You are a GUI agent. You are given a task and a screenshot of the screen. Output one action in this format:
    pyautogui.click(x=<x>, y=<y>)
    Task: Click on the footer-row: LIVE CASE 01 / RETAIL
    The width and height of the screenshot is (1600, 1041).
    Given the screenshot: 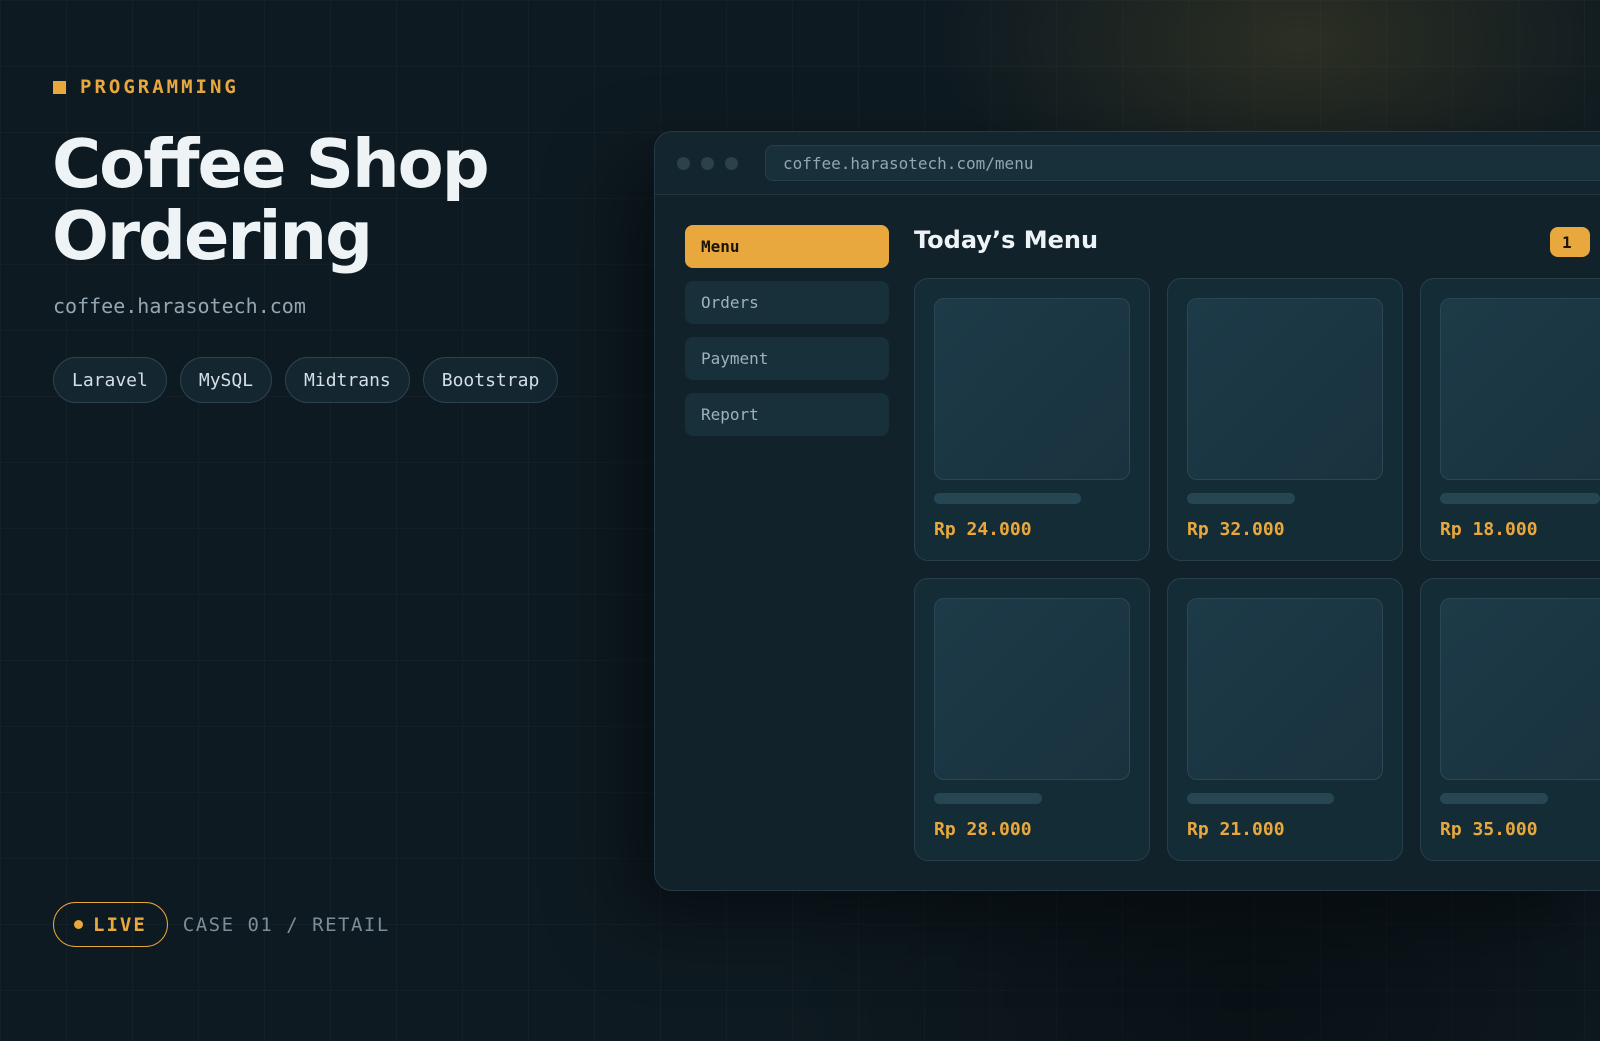 What is the action you would take?
    pyautogui.click(x=221, y=924)
    